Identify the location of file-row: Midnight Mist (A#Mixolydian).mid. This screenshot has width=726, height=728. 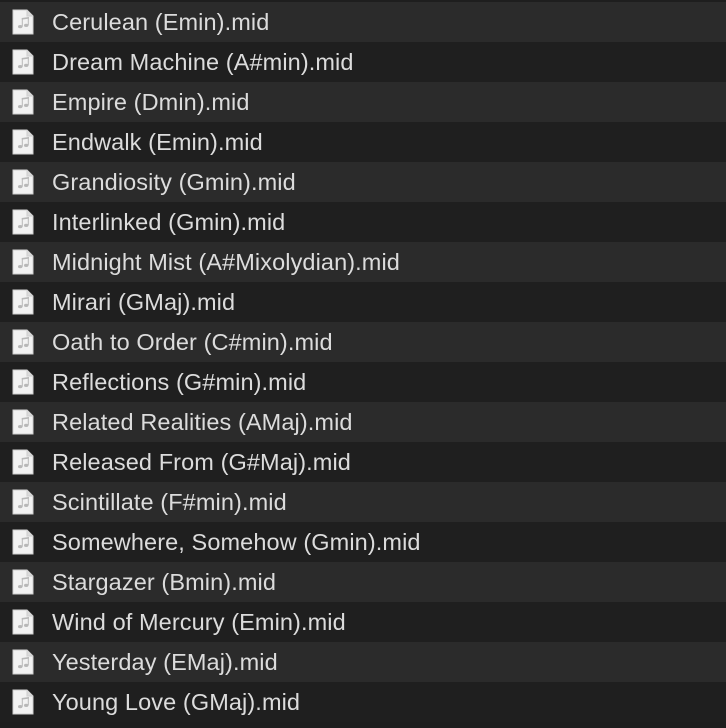
(363, 262).